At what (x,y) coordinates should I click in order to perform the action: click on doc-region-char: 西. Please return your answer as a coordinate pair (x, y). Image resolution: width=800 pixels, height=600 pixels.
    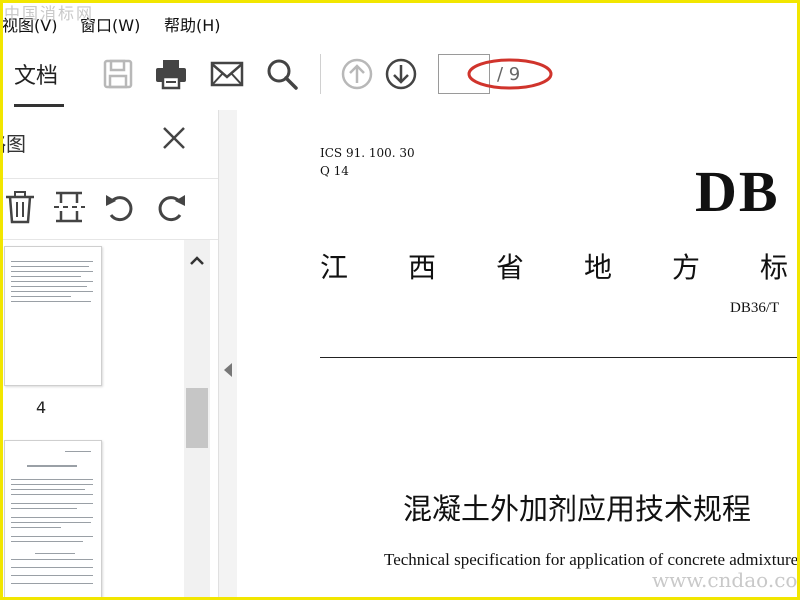
    Looking at the image, I should click on (422, 267).